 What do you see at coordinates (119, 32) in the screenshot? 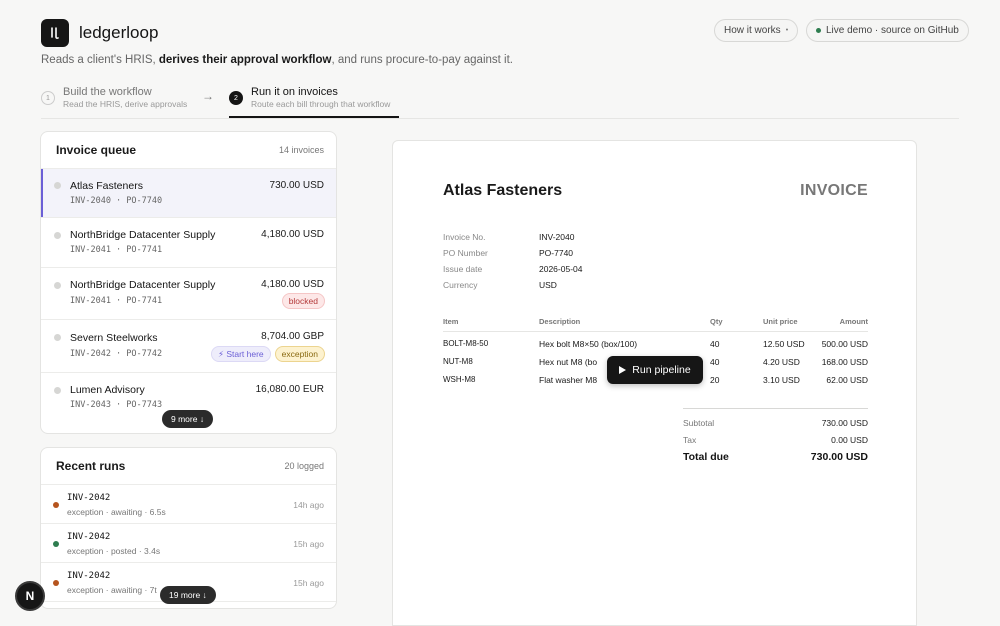
I see `brand-name: ledgerloop` at bounding box center [119, 32].